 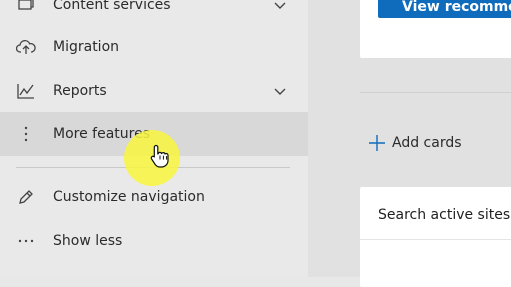 I want to click on hand-pointer-icon, so click(x=159, y=156).